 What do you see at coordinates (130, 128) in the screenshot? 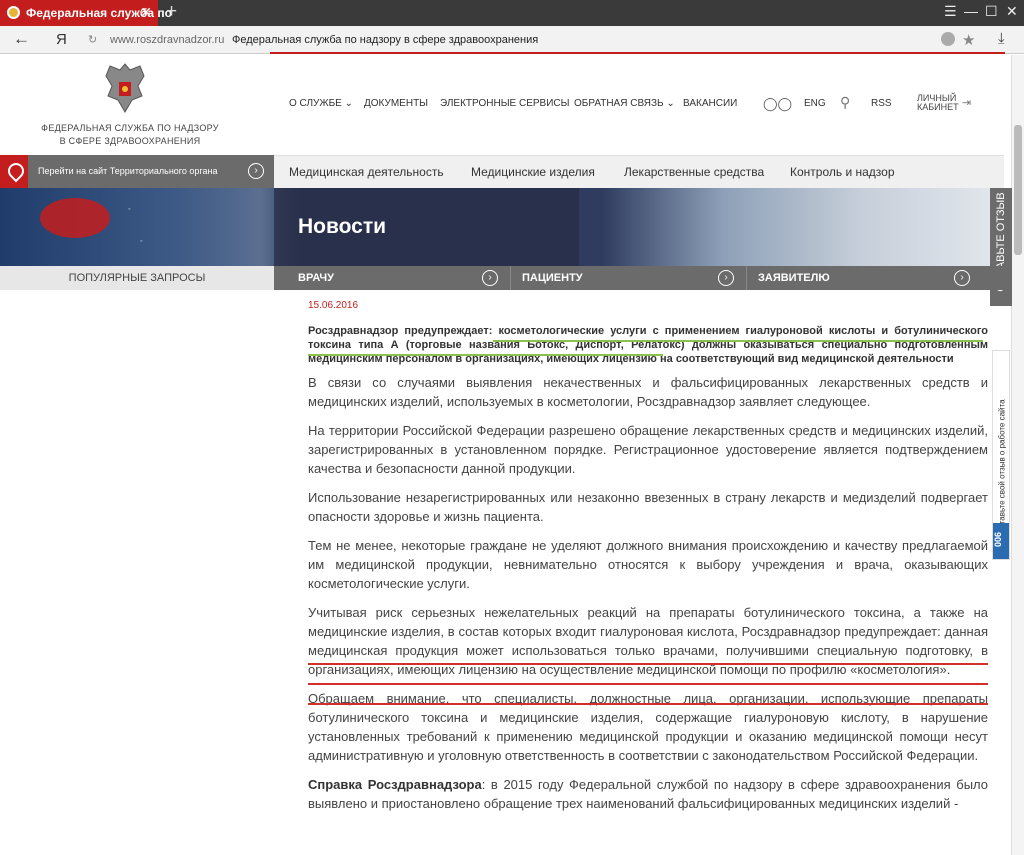
I see `org-name-line1: ФЕДЕРАЛЬНАЯ СЛУЖБА ПО НАДЗОРУ` at bounding box center [130, 128].